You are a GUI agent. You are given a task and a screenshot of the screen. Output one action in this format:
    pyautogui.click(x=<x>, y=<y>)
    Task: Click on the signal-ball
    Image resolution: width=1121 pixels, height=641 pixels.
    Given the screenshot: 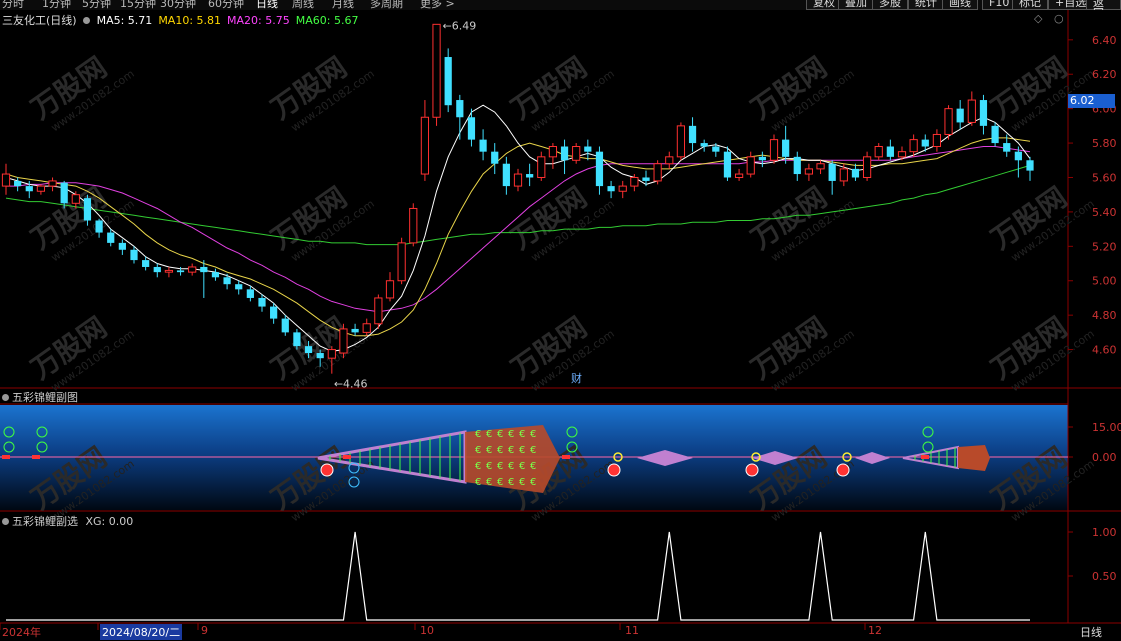 What is the action you would take?
    pyautogui.click(x=327, y=470)
    